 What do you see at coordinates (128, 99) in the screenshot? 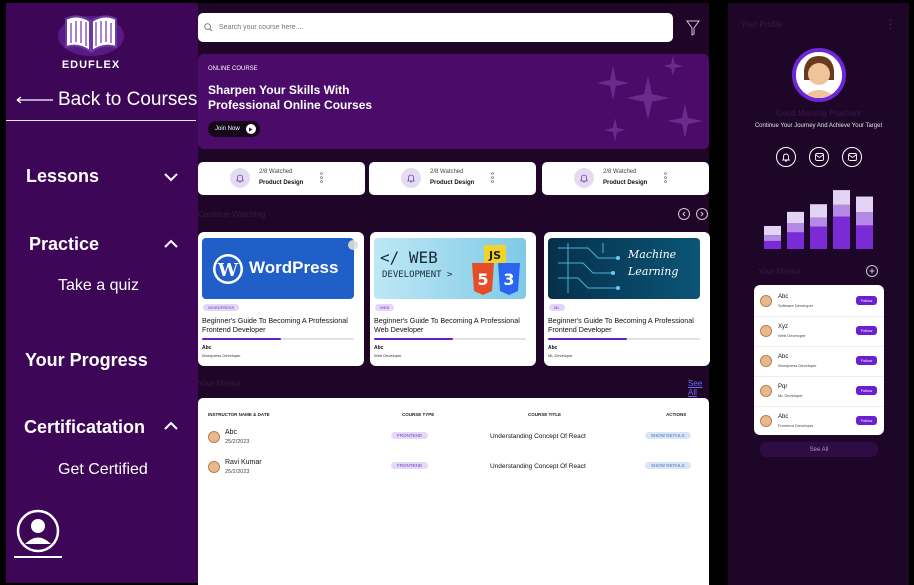
I see `back-label: Back to Courses` at bounding box center [128, 99].